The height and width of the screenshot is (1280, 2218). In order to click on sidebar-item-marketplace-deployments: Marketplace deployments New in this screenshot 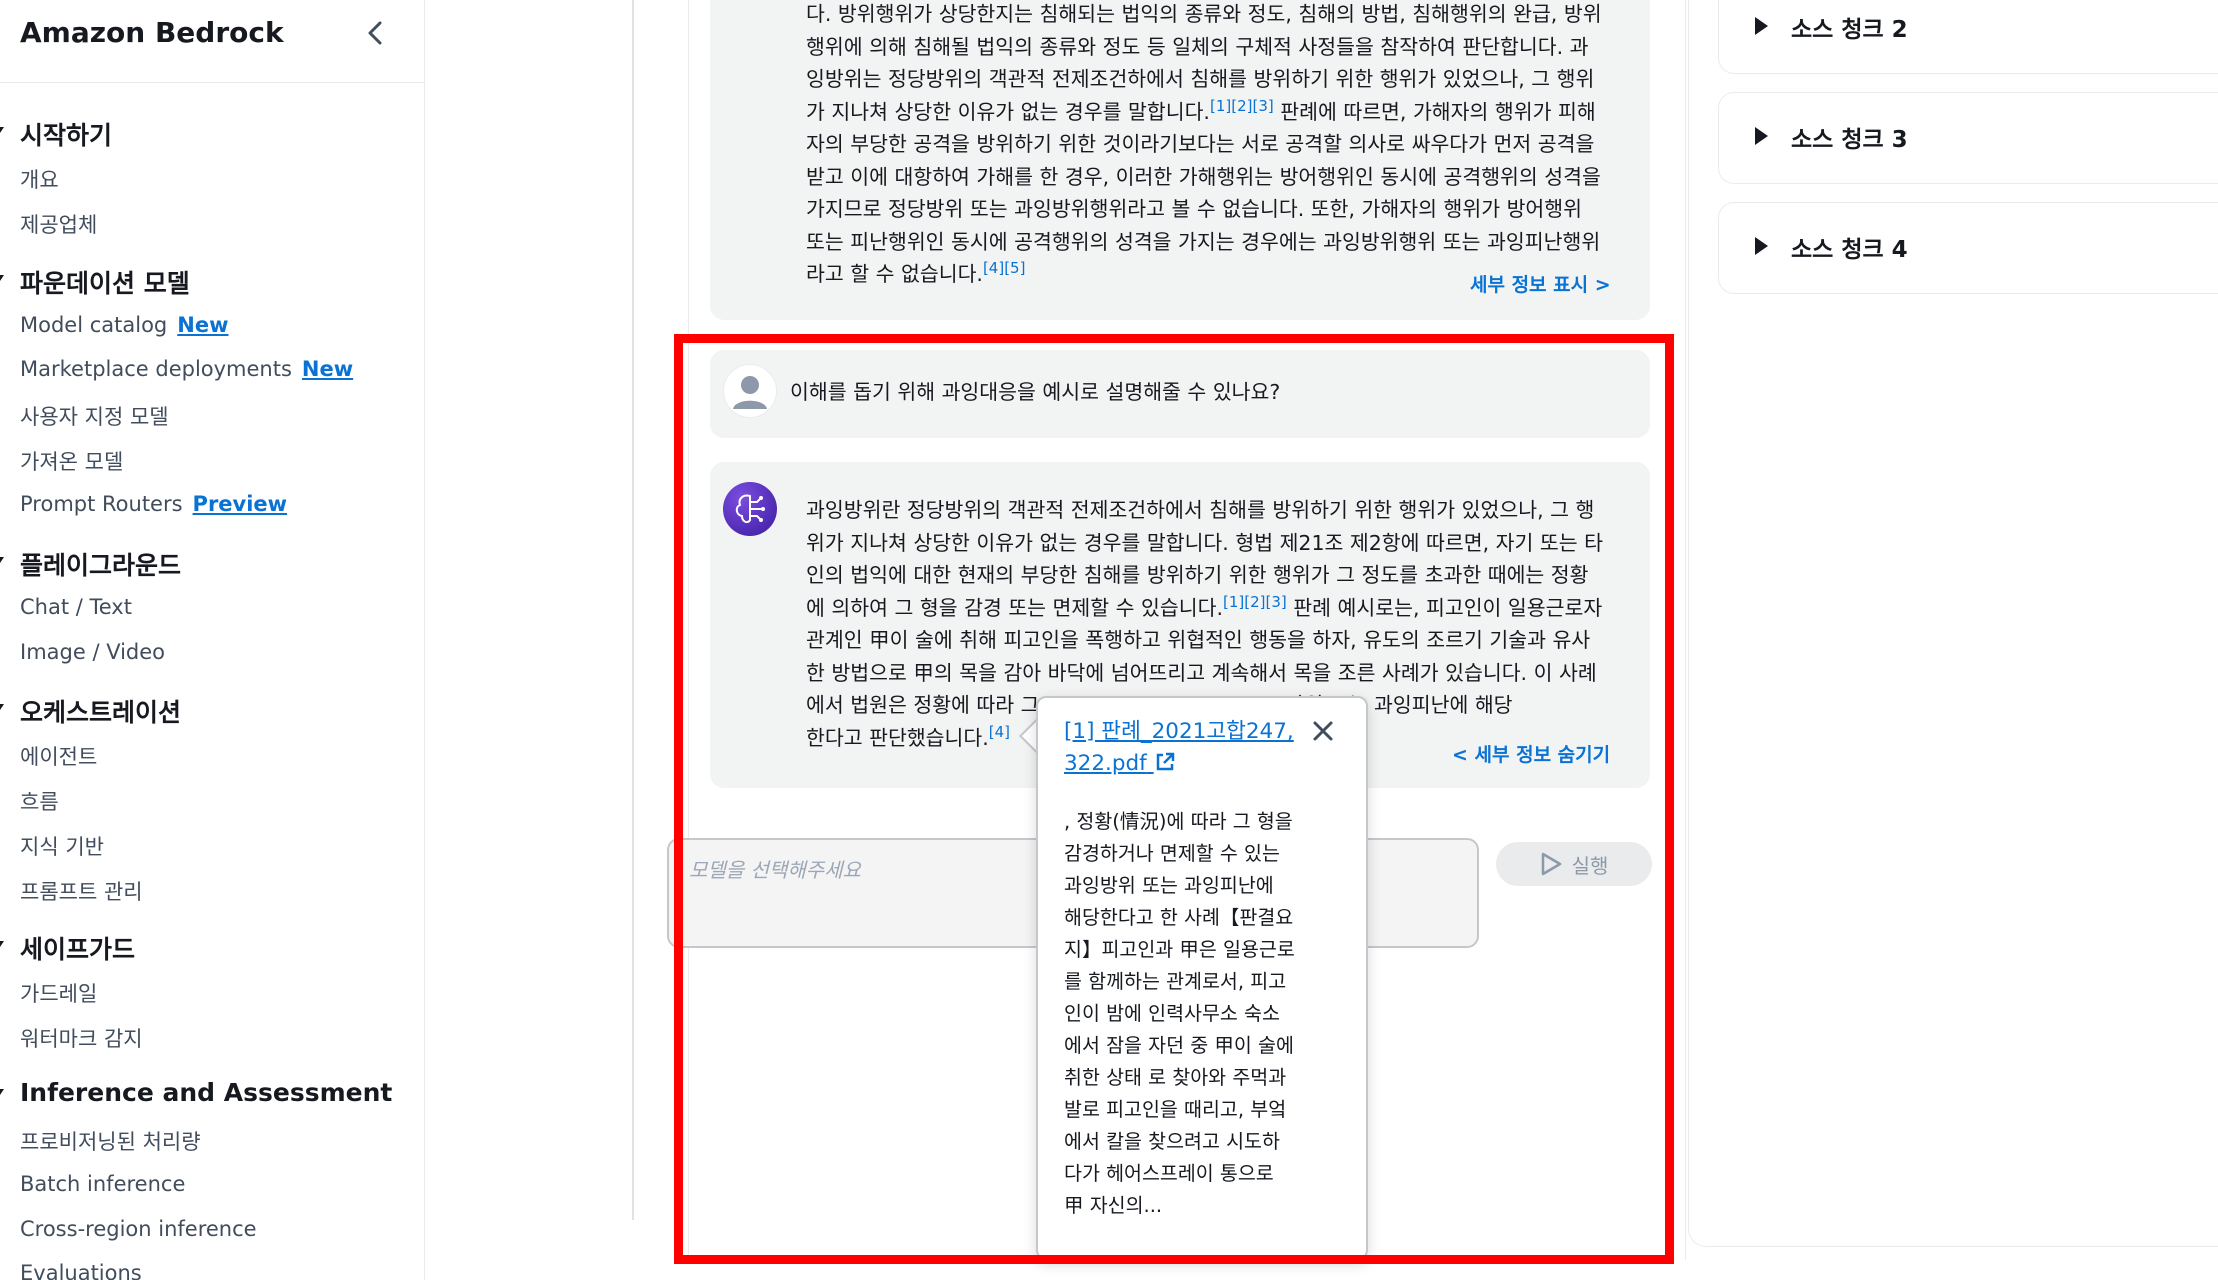, I will do `click(186, 369)`.